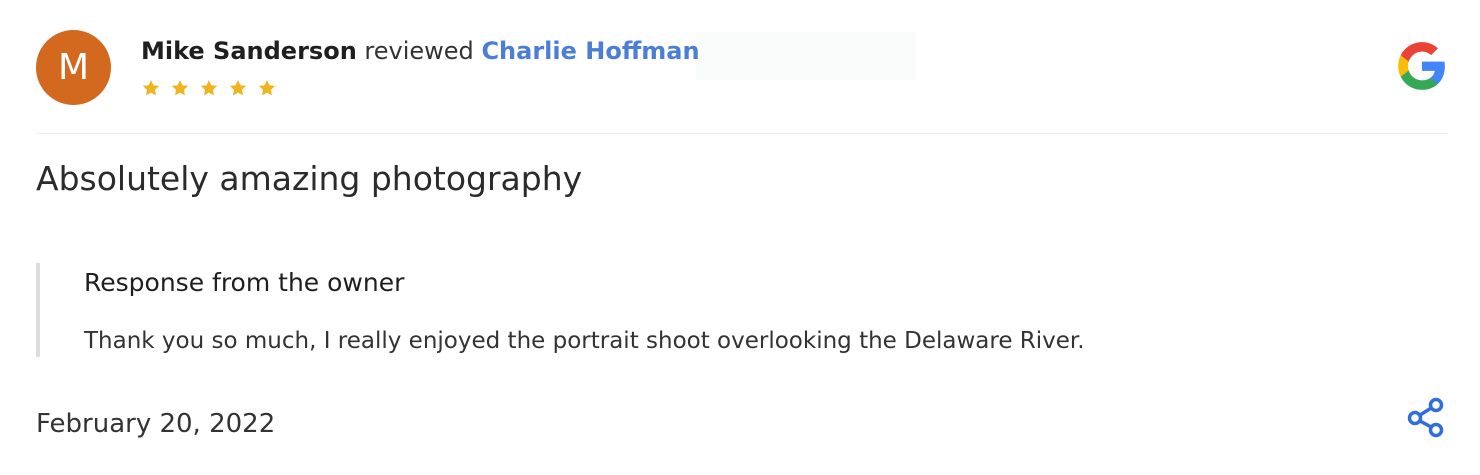  What do you see at coordinates (742, 133) in the screenshot?
I see `divider` at bounding box center [742, 133].